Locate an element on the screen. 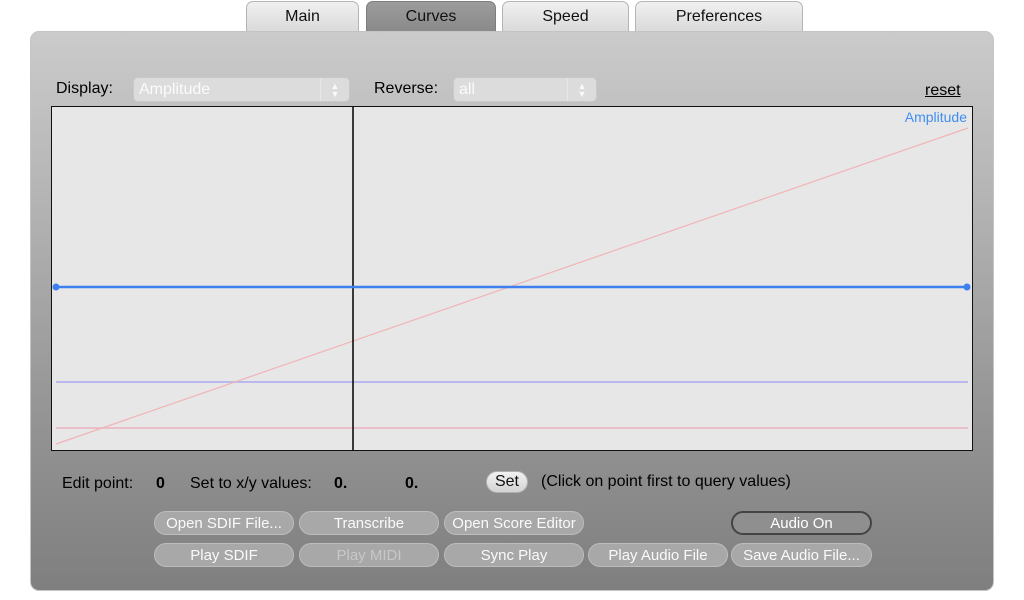 The image size is (1024, 600). tab-preferences: Preferences is located at coordinates (719, 16).